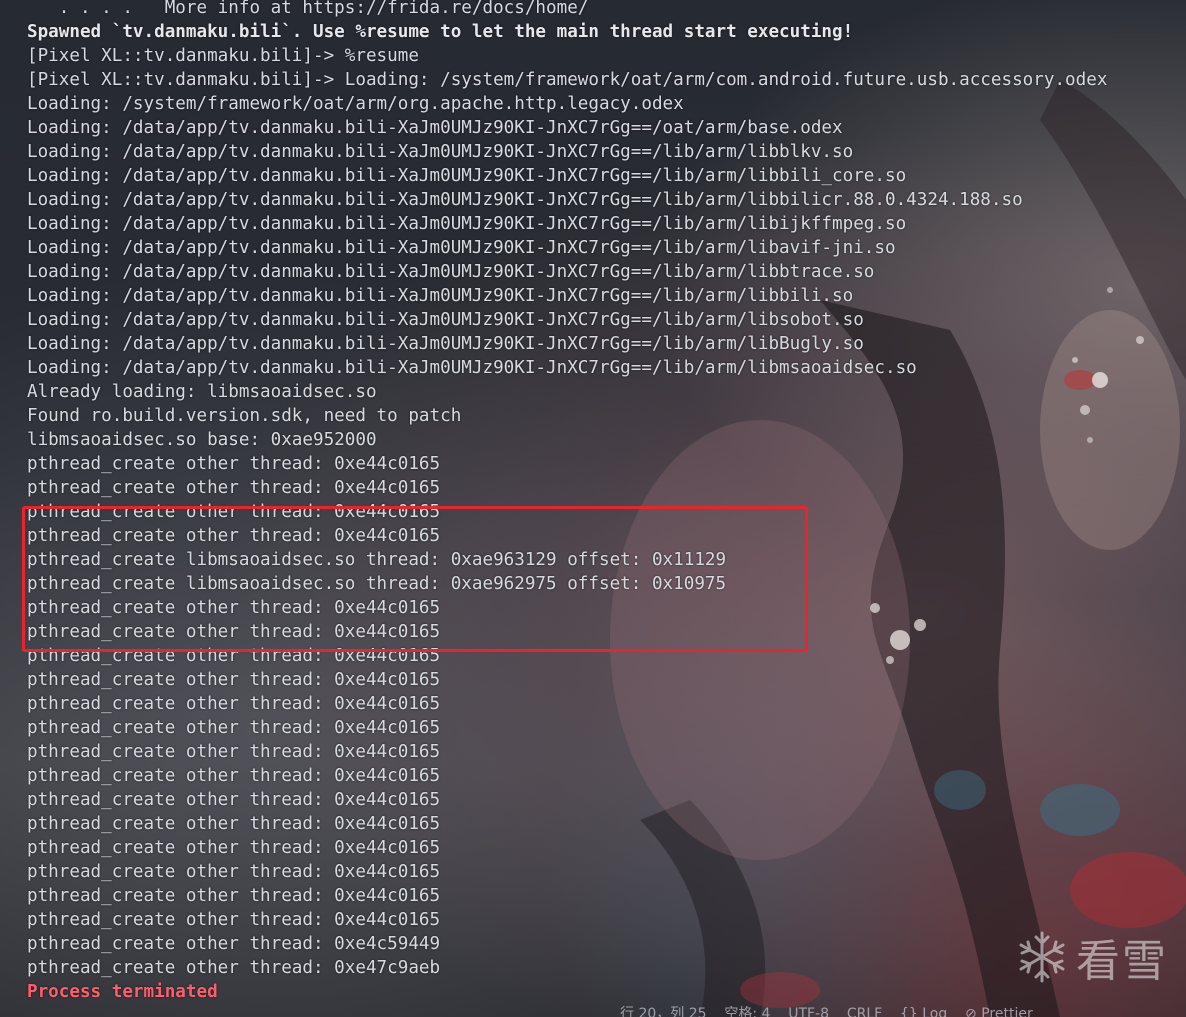 The image size is (1186, 1017). I want to click on watermark: 看雪, so click(1091, 957).